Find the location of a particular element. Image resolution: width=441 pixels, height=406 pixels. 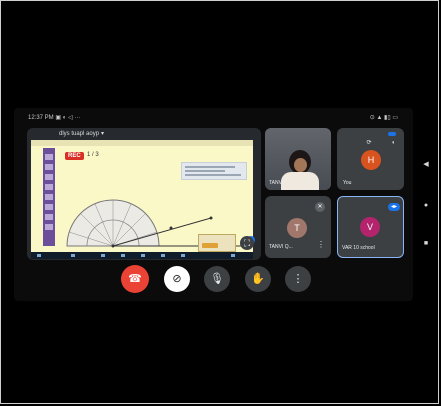

status-bar: 12:37 PM ▣ ◐ ◁ ··· ⊙ ▲ ▮▯ ▭ is located at coordinates (211, 117).